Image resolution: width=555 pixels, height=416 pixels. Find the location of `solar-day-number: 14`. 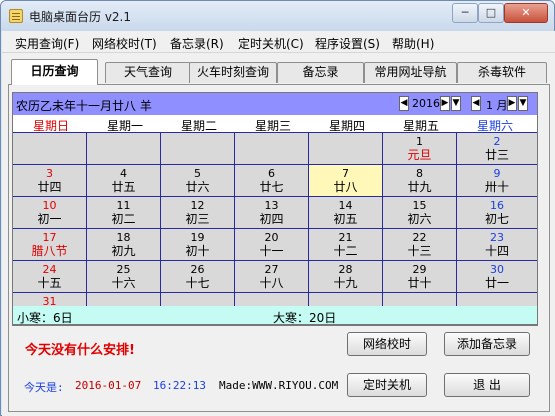

solar-day-number: 14 is located at coordinates (345, 205).